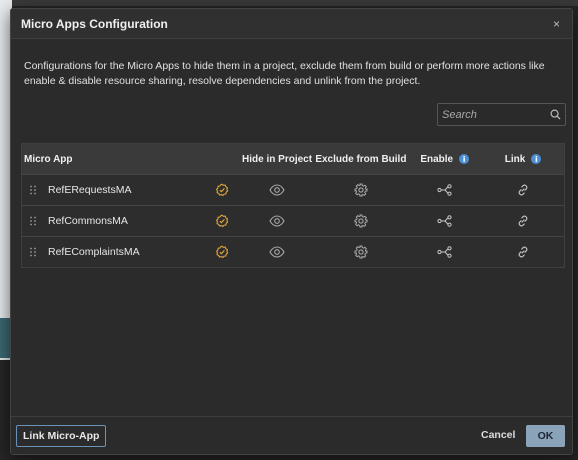 The height and width of the screenshot is (460, 578). Describe the element at coordinates (293, 220) in the screenshot. I see `table-row: RefCommonsMA` at that location.